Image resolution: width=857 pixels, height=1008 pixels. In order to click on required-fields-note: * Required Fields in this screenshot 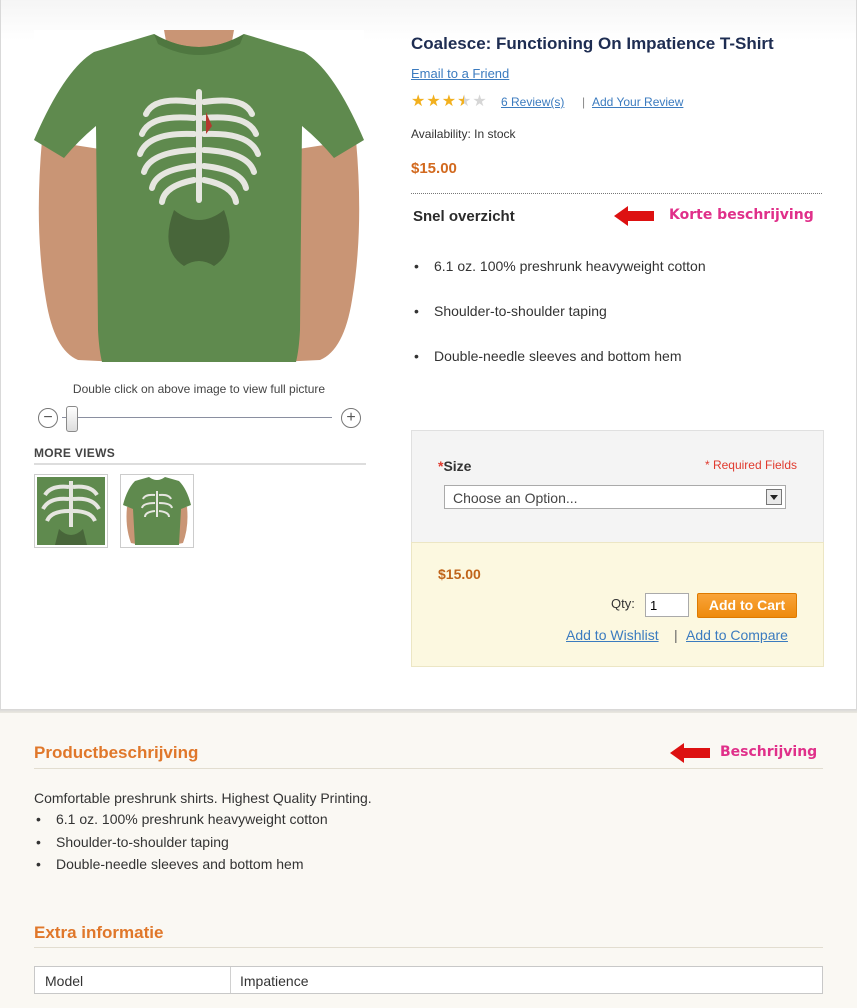, I will do `click(750, 465)`.